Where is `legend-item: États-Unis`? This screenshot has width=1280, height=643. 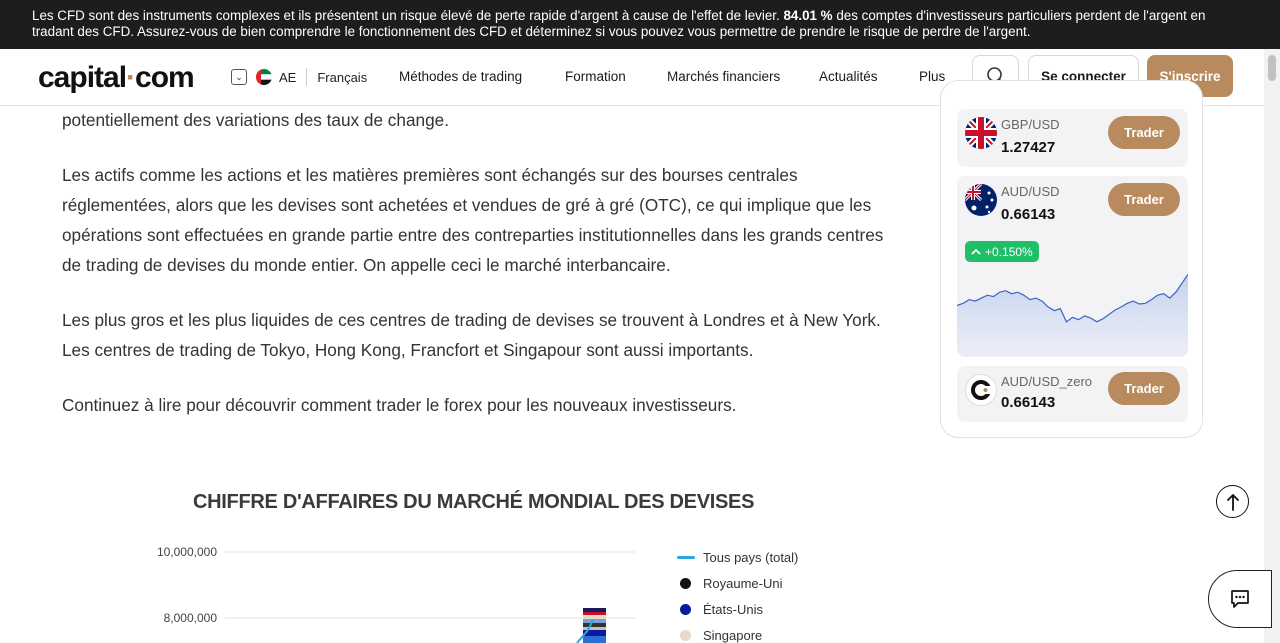
legend-item: États-Unis is located at coordinates (720, 609).